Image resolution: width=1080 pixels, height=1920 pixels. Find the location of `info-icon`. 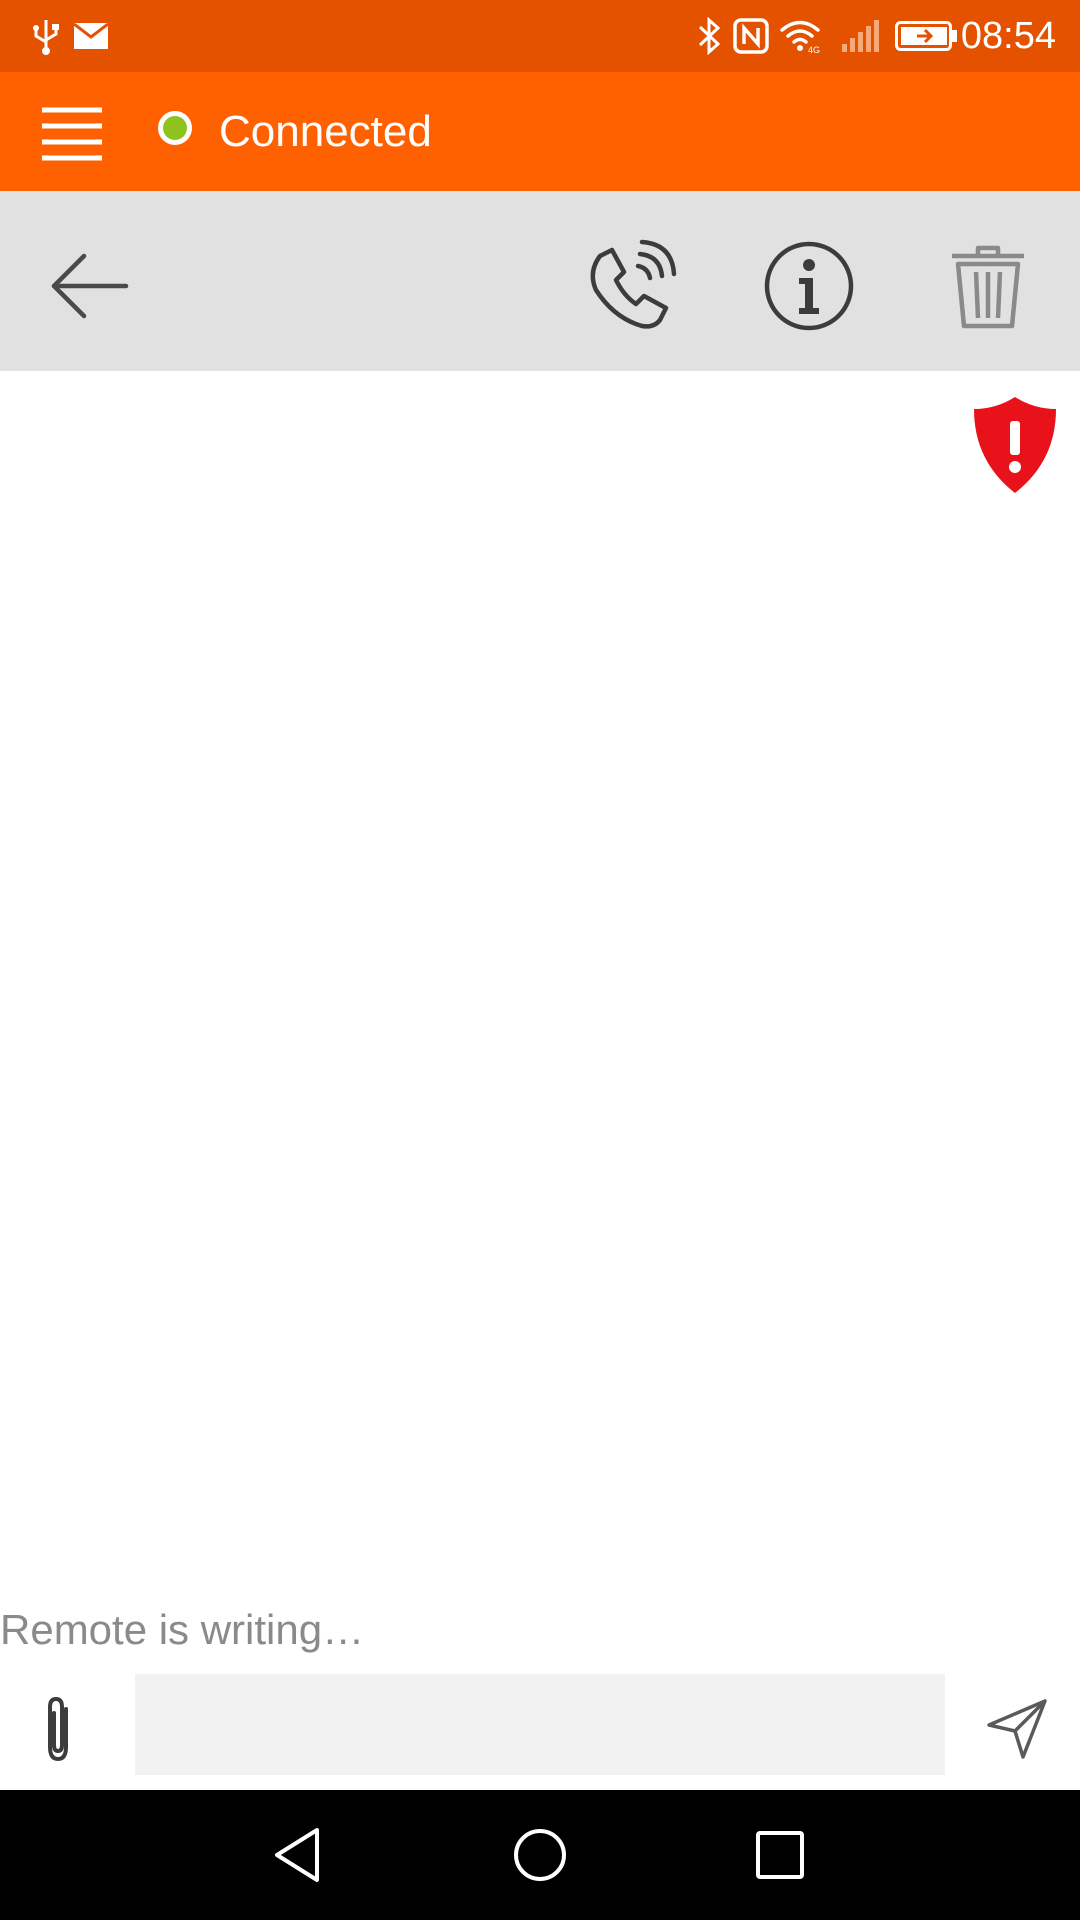

info-icon is located at coordinates (809, 286).